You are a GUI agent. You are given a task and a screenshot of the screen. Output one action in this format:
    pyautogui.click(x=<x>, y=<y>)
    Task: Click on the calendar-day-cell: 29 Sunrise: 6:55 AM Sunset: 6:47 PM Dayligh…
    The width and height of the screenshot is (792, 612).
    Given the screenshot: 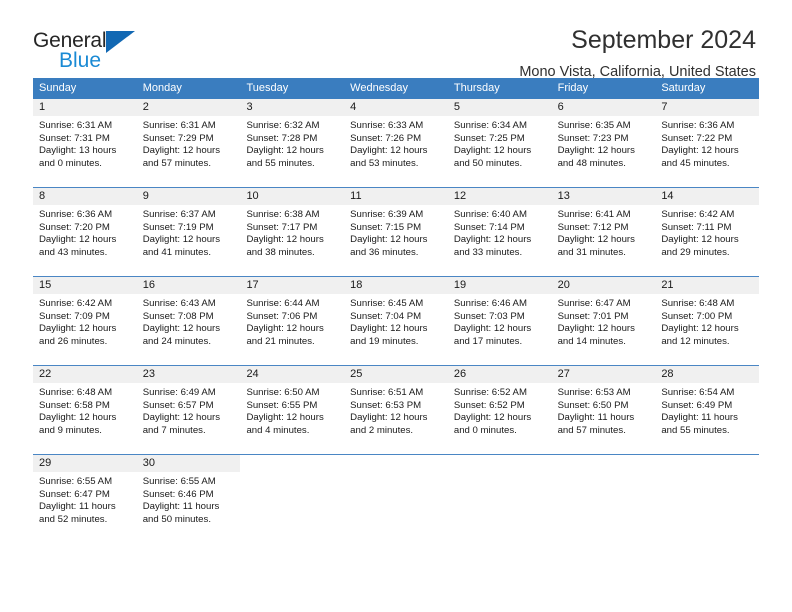 What is the action you would take?
    pyautogui.click(x=85, y=499)
    